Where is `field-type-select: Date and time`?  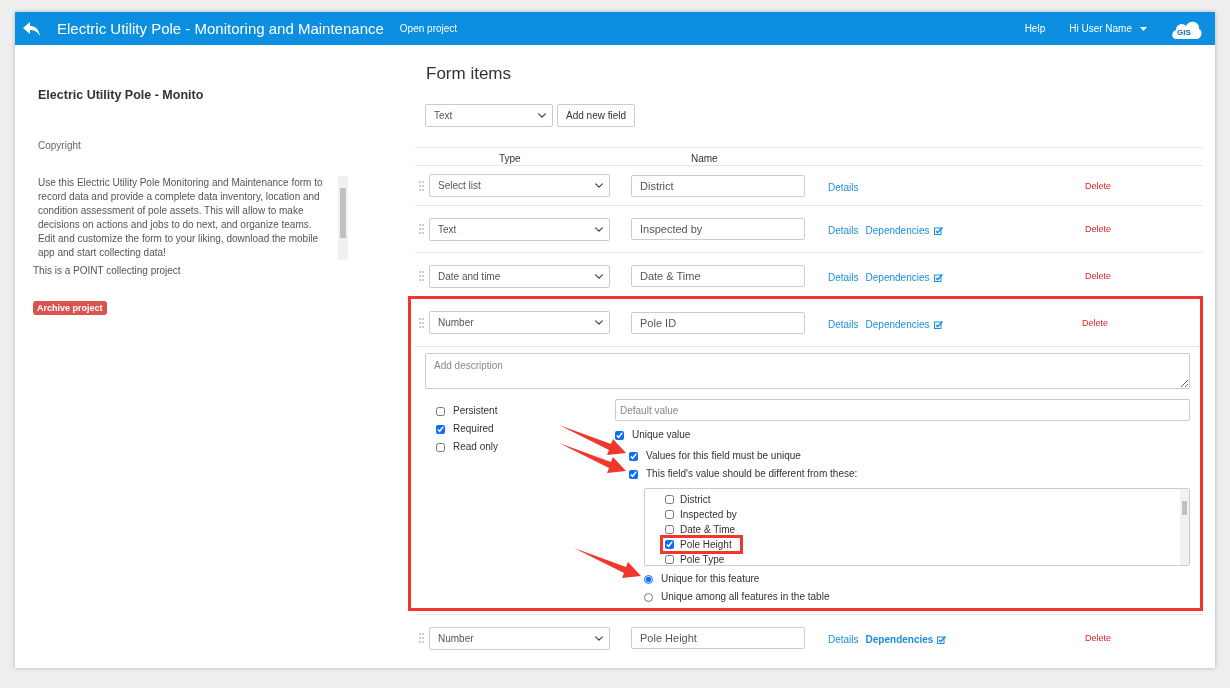
field-type-select: Date and time is located at coordinates (519, 276).